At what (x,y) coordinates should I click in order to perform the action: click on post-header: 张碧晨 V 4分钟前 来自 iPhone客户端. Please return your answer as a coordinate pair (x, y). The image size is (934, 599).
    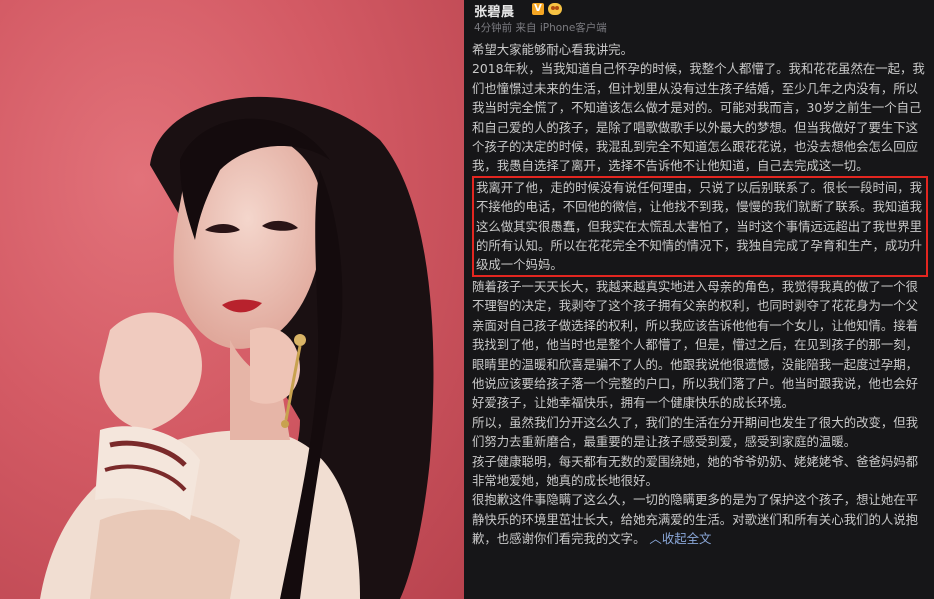
    Looking at the image, I should click on (701, 20).